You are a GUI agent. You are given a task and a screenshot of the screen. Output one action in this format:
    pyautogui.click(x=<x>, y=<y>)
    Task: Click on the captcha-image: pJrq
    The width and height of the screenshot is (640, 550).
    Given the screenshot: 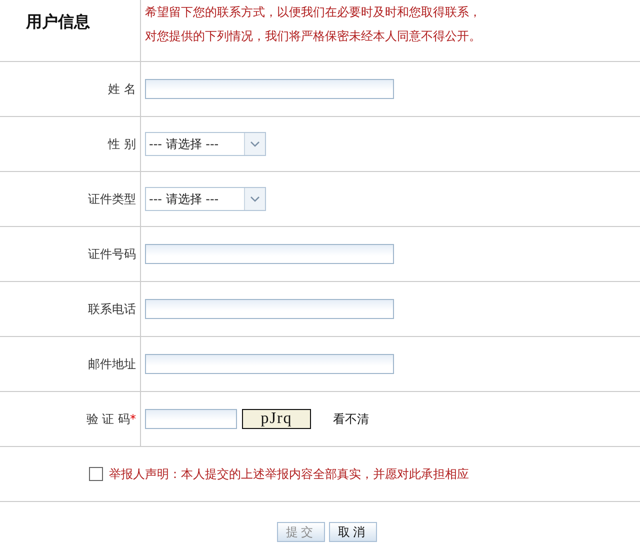 What is the action you would take?
    pyautogui.click(x=276, y=419)
    